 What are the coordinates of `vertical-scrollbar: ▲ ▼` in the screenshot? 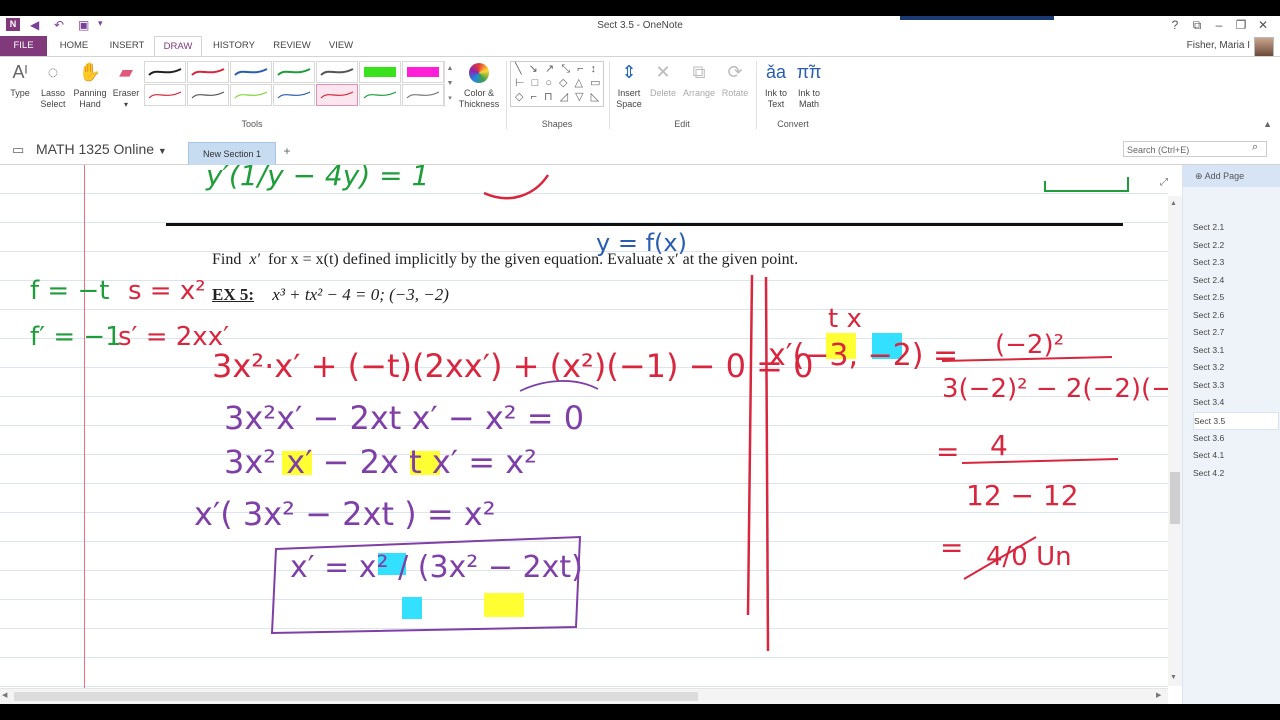 It's located at (1175, 441).